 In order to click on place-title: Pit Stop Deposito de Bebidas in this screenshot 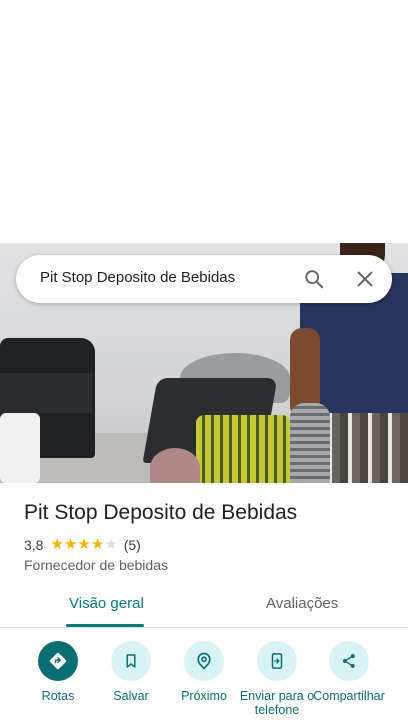, I will do `click(161, 512)`.